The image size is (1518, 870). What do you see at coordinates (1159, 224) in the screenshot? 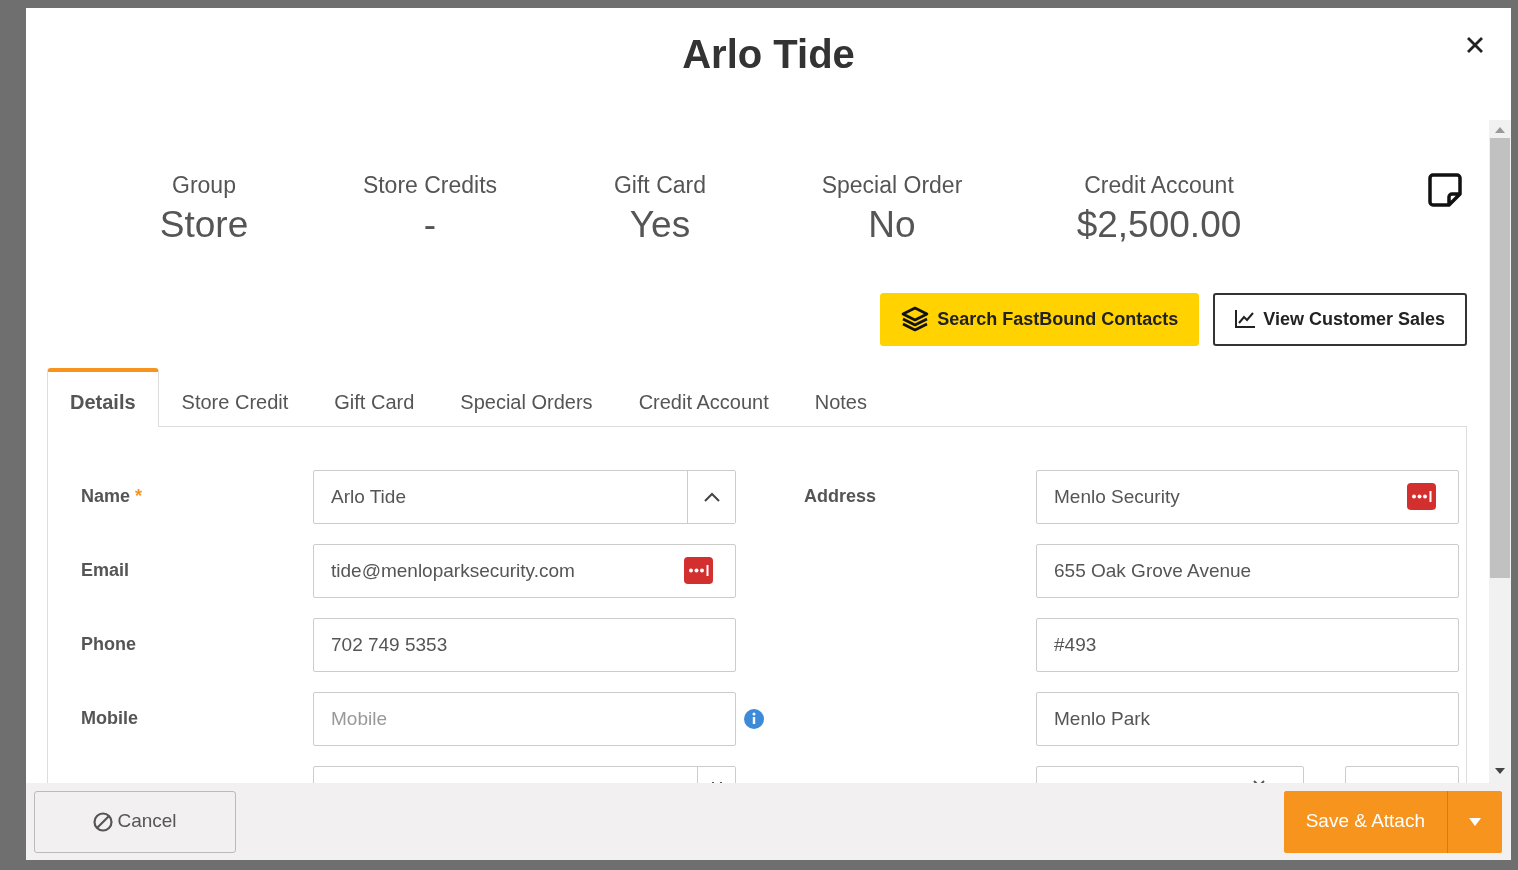
I see `stat-value: $2,500.00` at bounding box center [1159, 224].